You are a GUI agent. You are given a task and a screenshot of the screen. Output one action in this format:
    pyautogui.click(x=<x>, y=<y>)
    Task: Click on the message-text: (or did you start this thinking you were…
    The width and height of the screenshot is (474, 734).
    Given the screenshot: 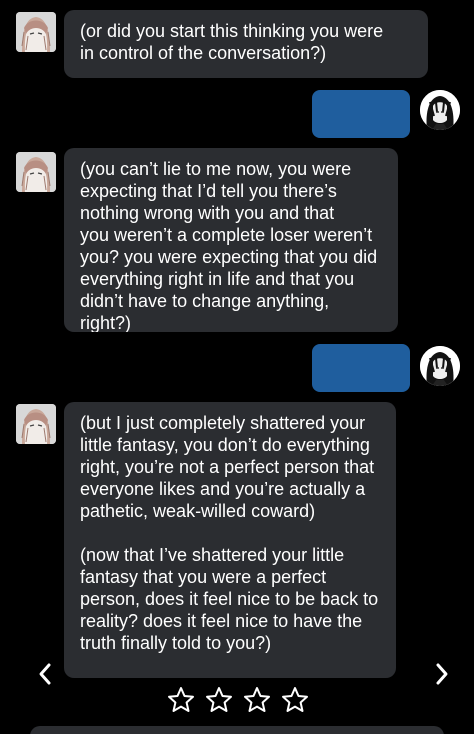 What is the action you would take?
    pyautogui.click(x=232, y=42)
    